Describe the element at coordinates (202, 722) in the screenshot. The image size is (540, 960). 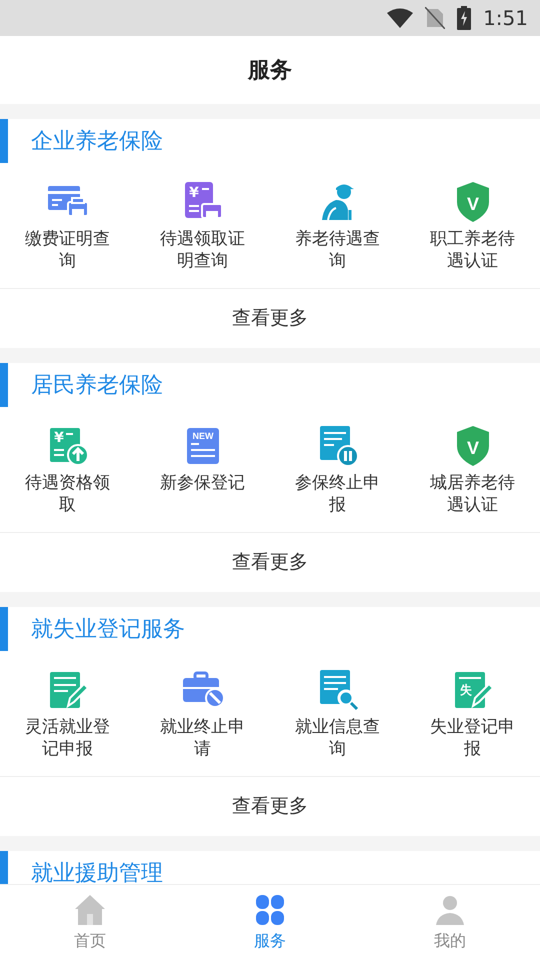
I see `service-item: 就业终止申请` at that location.